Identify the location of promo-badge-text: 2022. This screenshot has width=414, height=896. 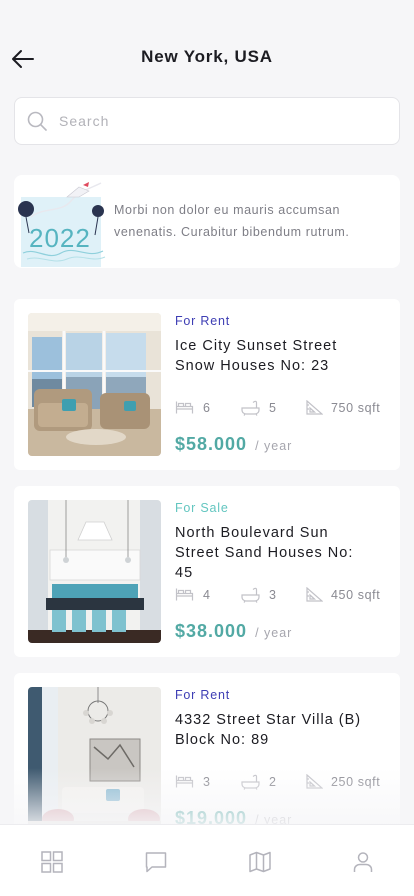
(60, 238).